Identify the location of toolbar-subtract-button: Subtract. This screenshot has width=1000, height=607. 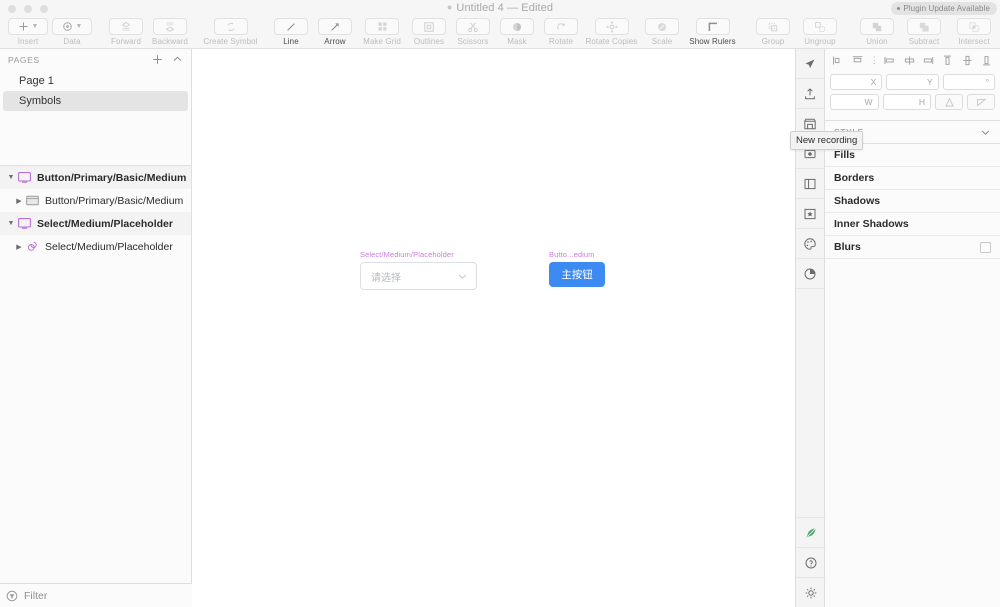
(924, 31).